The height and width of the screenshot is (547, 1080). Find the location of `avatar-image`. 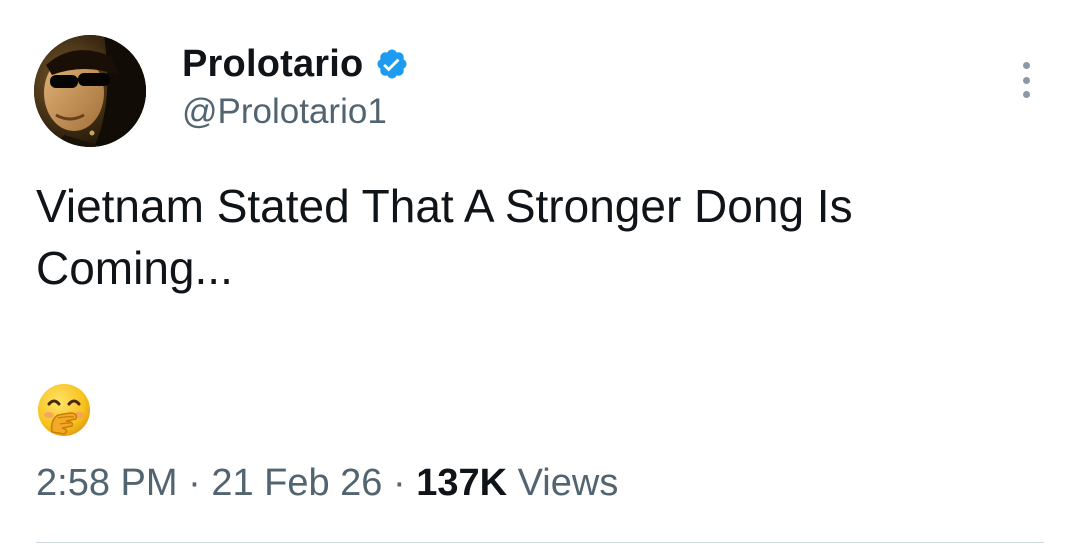

avatar-image is located at coordinates (90, 91).